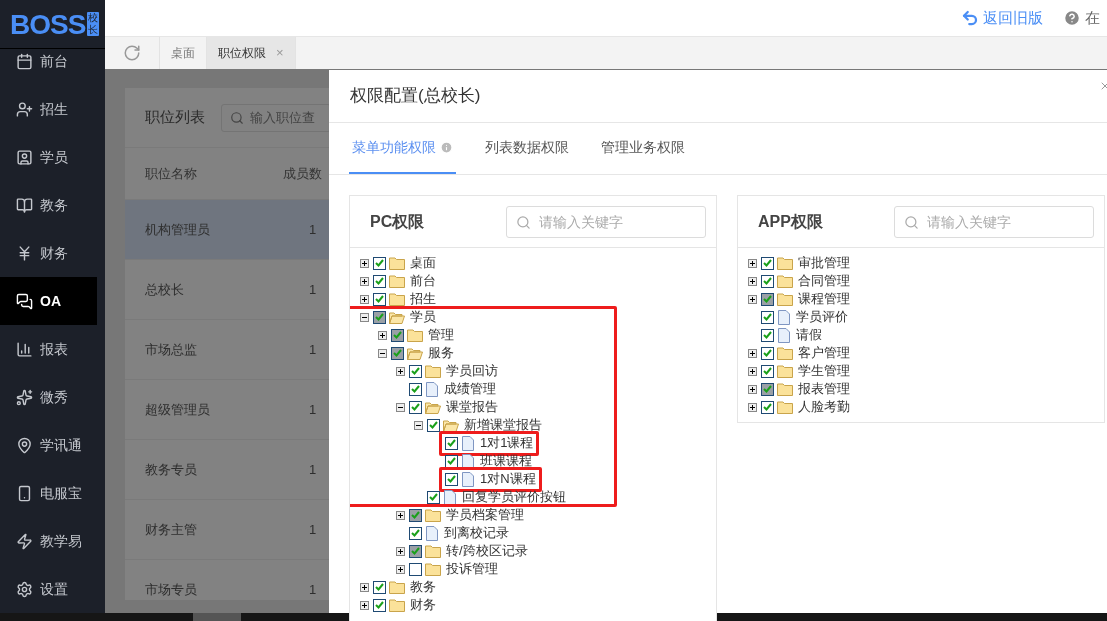  I want to click on scrollbar-thumb, so click(217, 617).